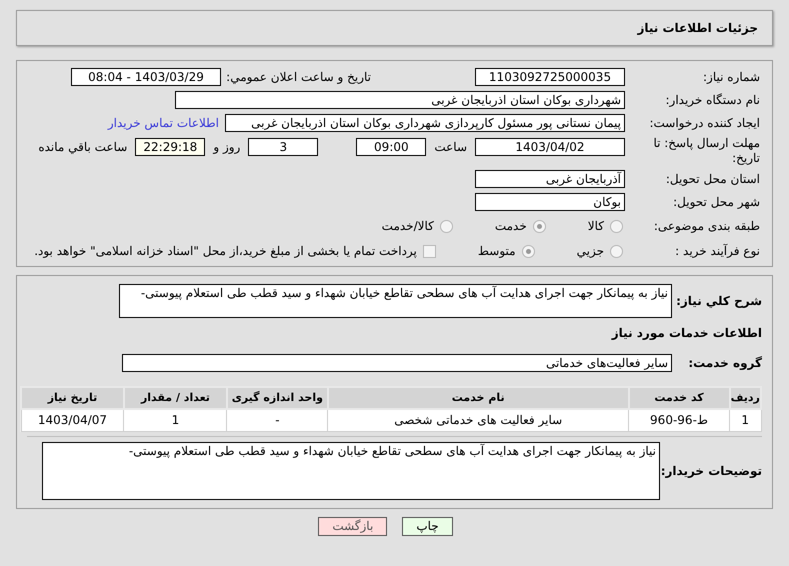  Describe the element at coordinates (225, 251) in the screenshot. I see `checkbox-label: پرداخت تمام یا بخشی از مبلغ خرید،از محل "اسناد خزانه اسلامی" خواهد بود.` at that location.